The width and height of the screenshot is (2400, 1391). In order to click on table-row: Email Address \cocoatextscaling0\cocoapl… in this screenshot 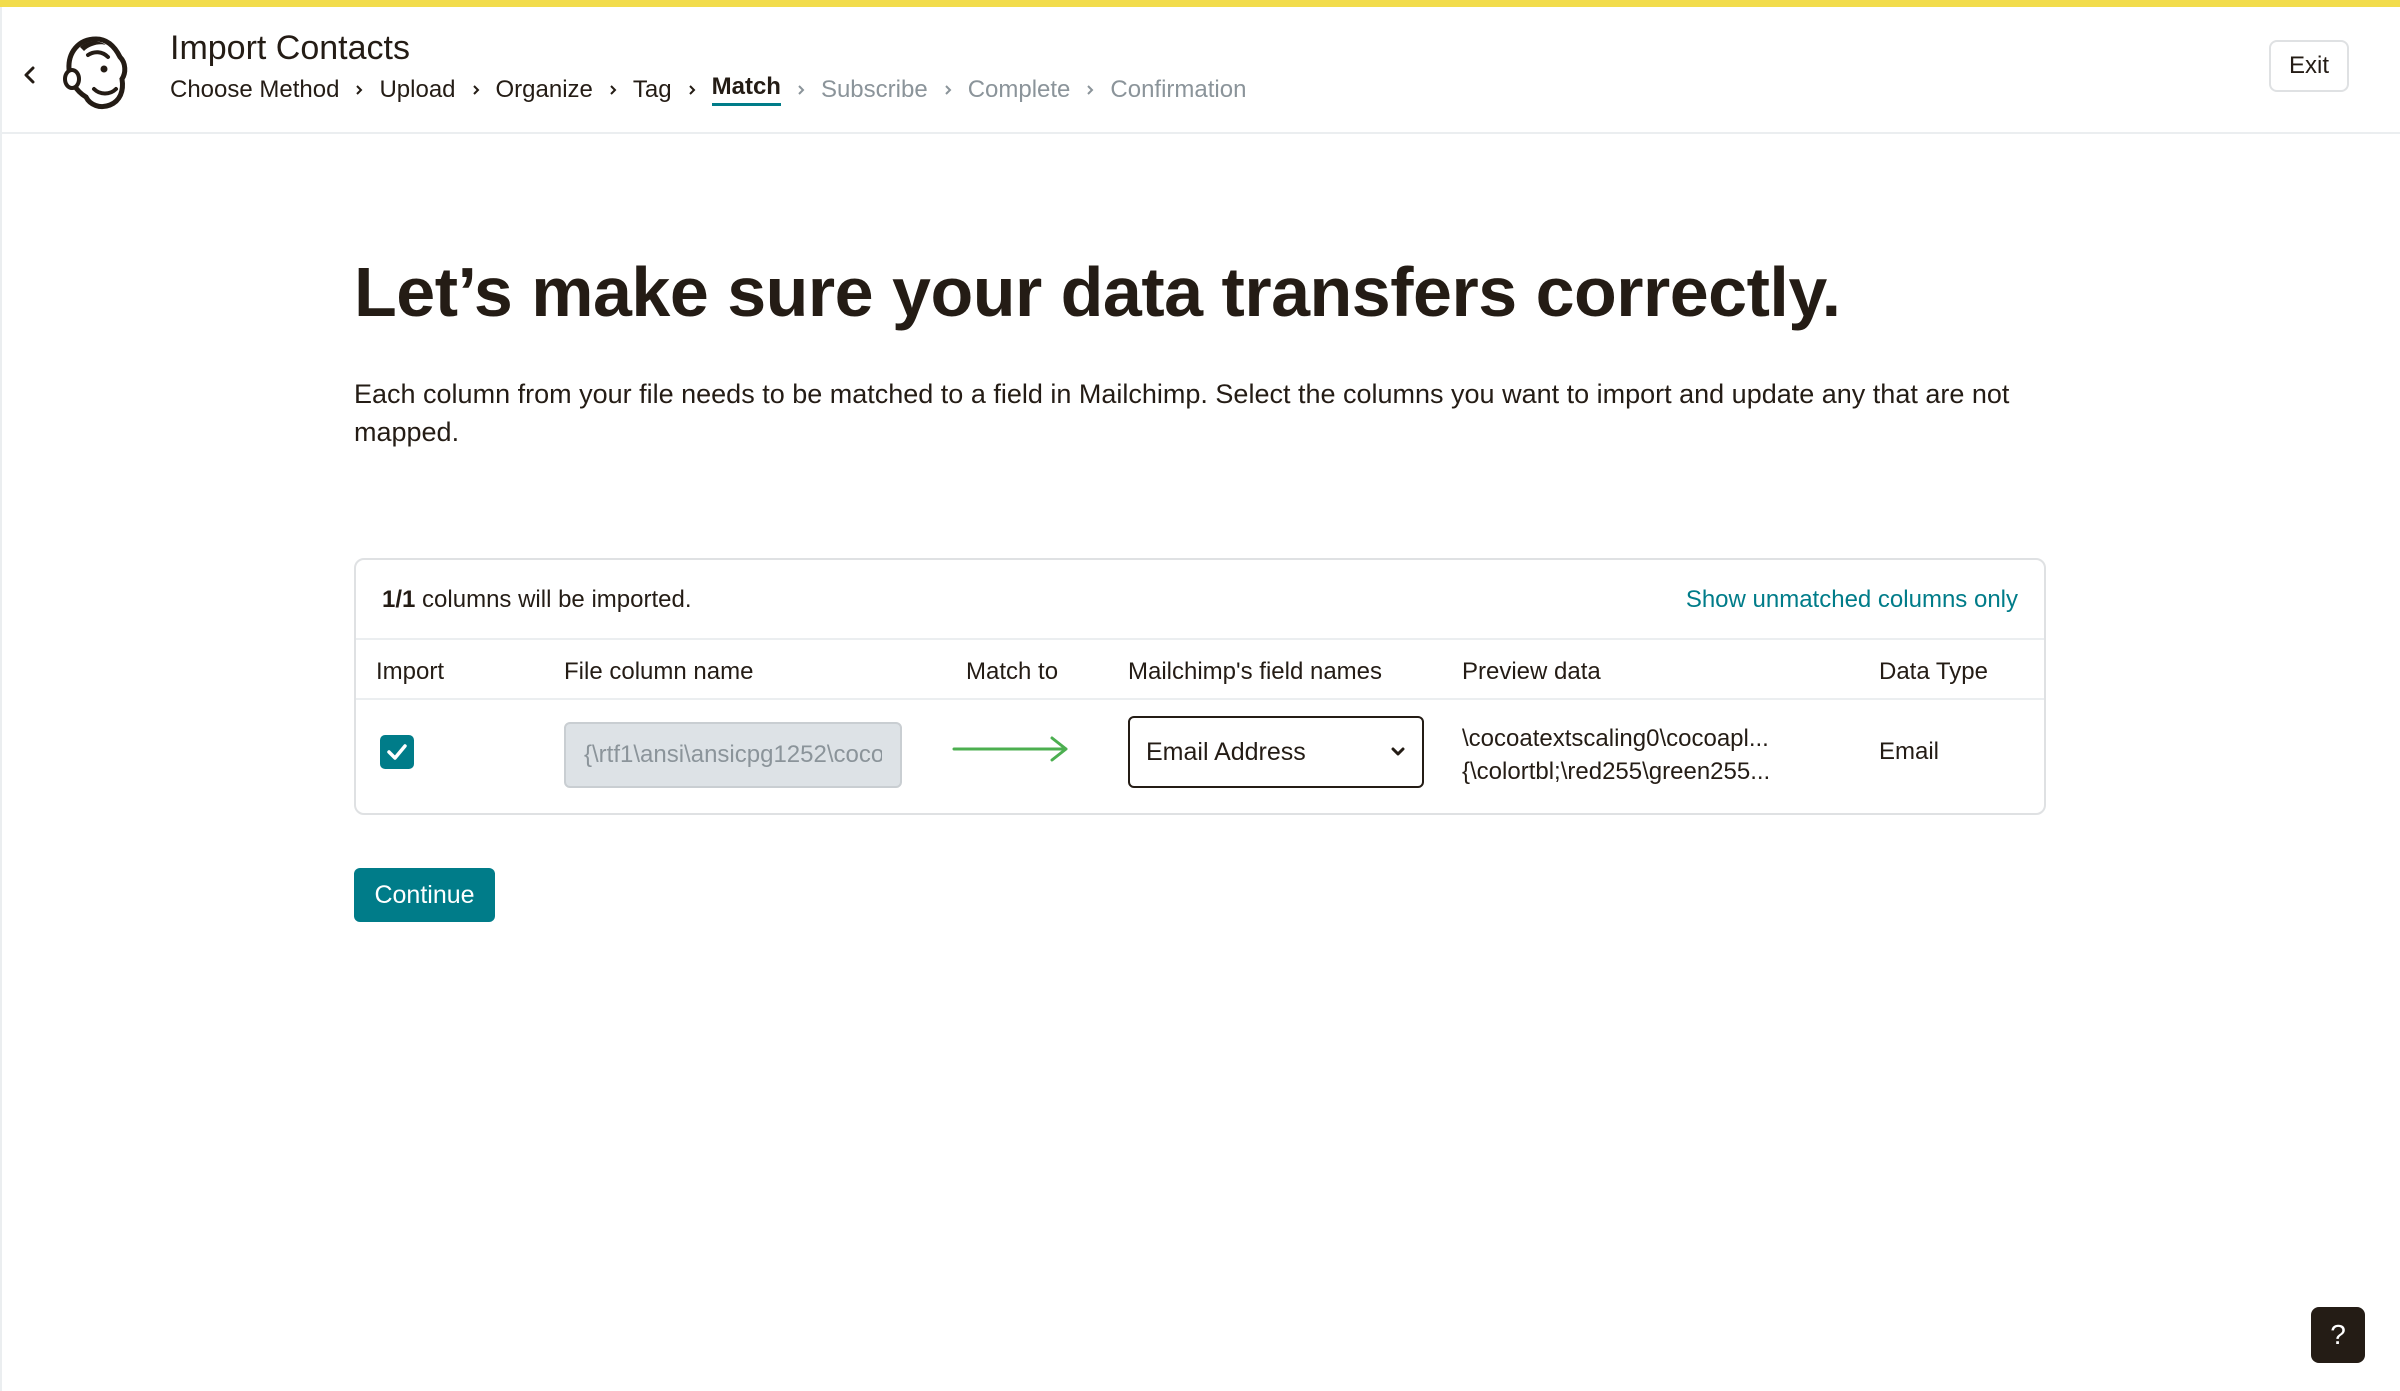, I will do `click(1200, 758)`.